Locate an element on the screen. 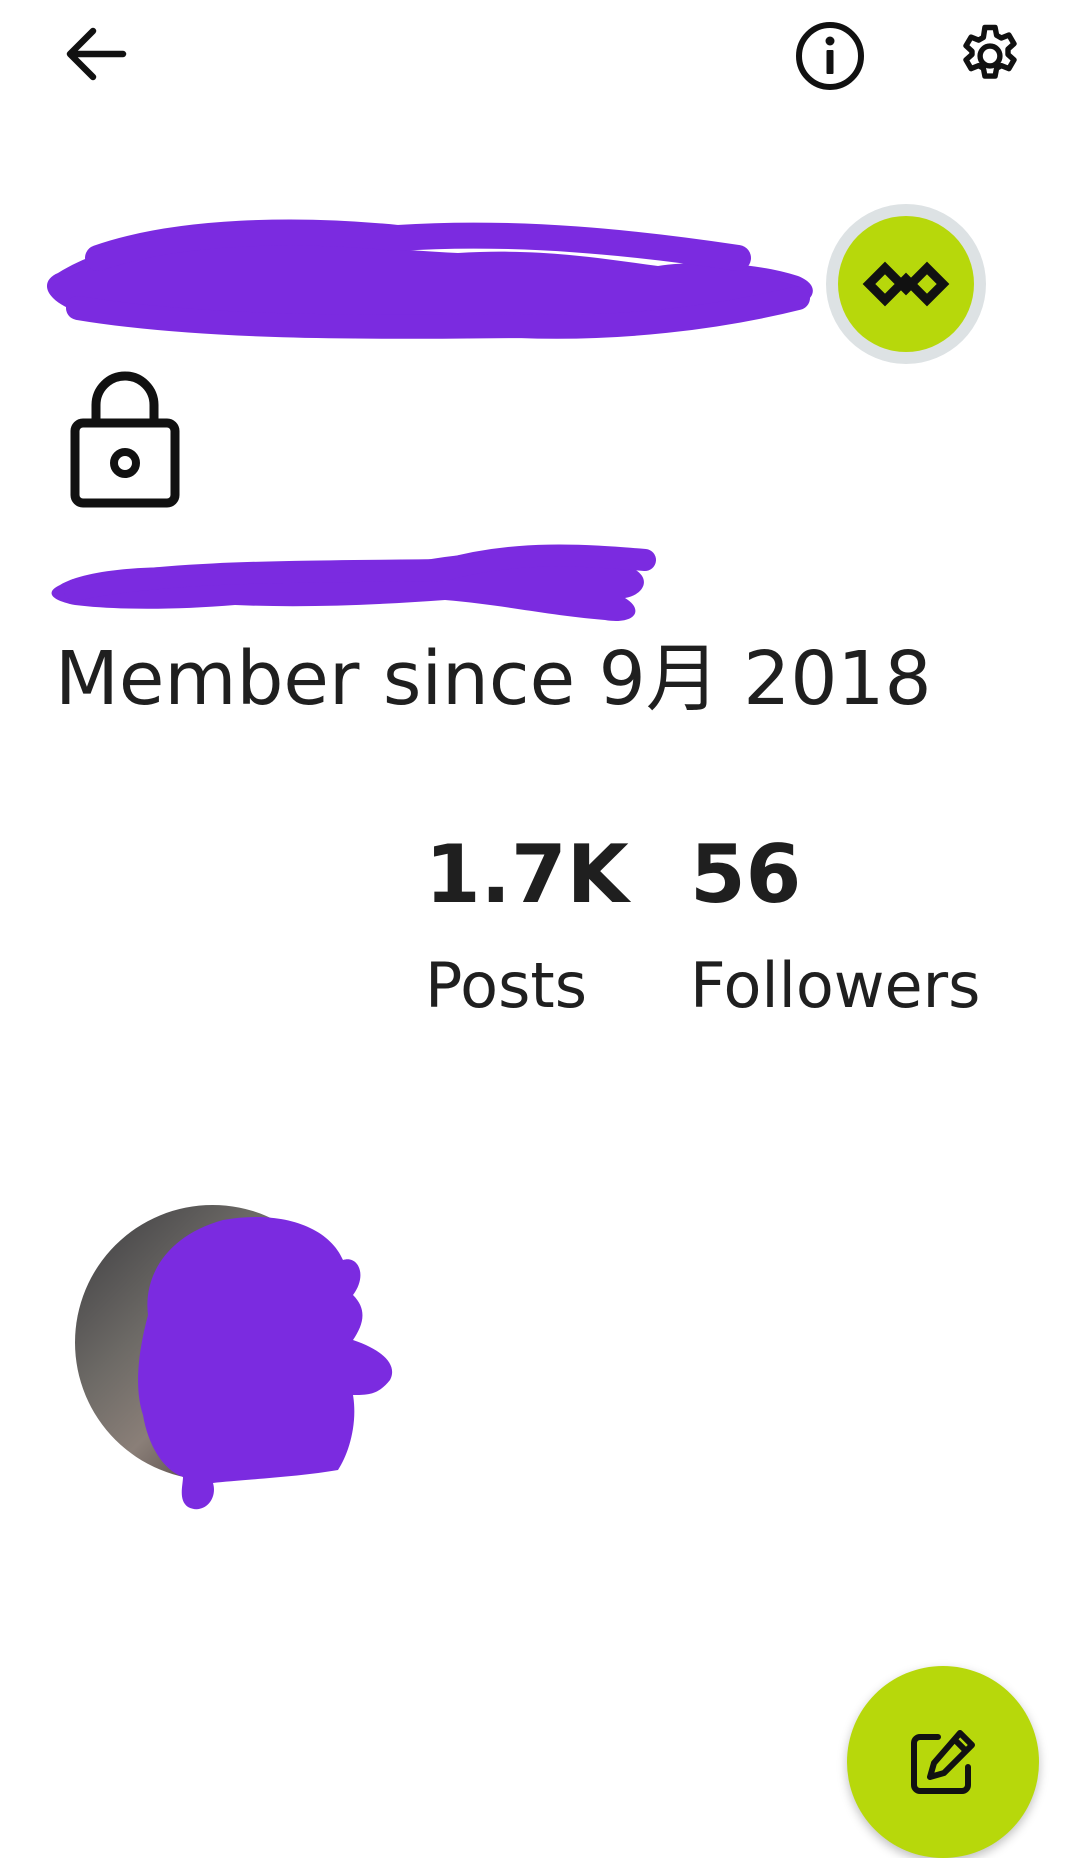 This screenshot has height=1858, width=1079. back-button is located at coordinates (95, 54).